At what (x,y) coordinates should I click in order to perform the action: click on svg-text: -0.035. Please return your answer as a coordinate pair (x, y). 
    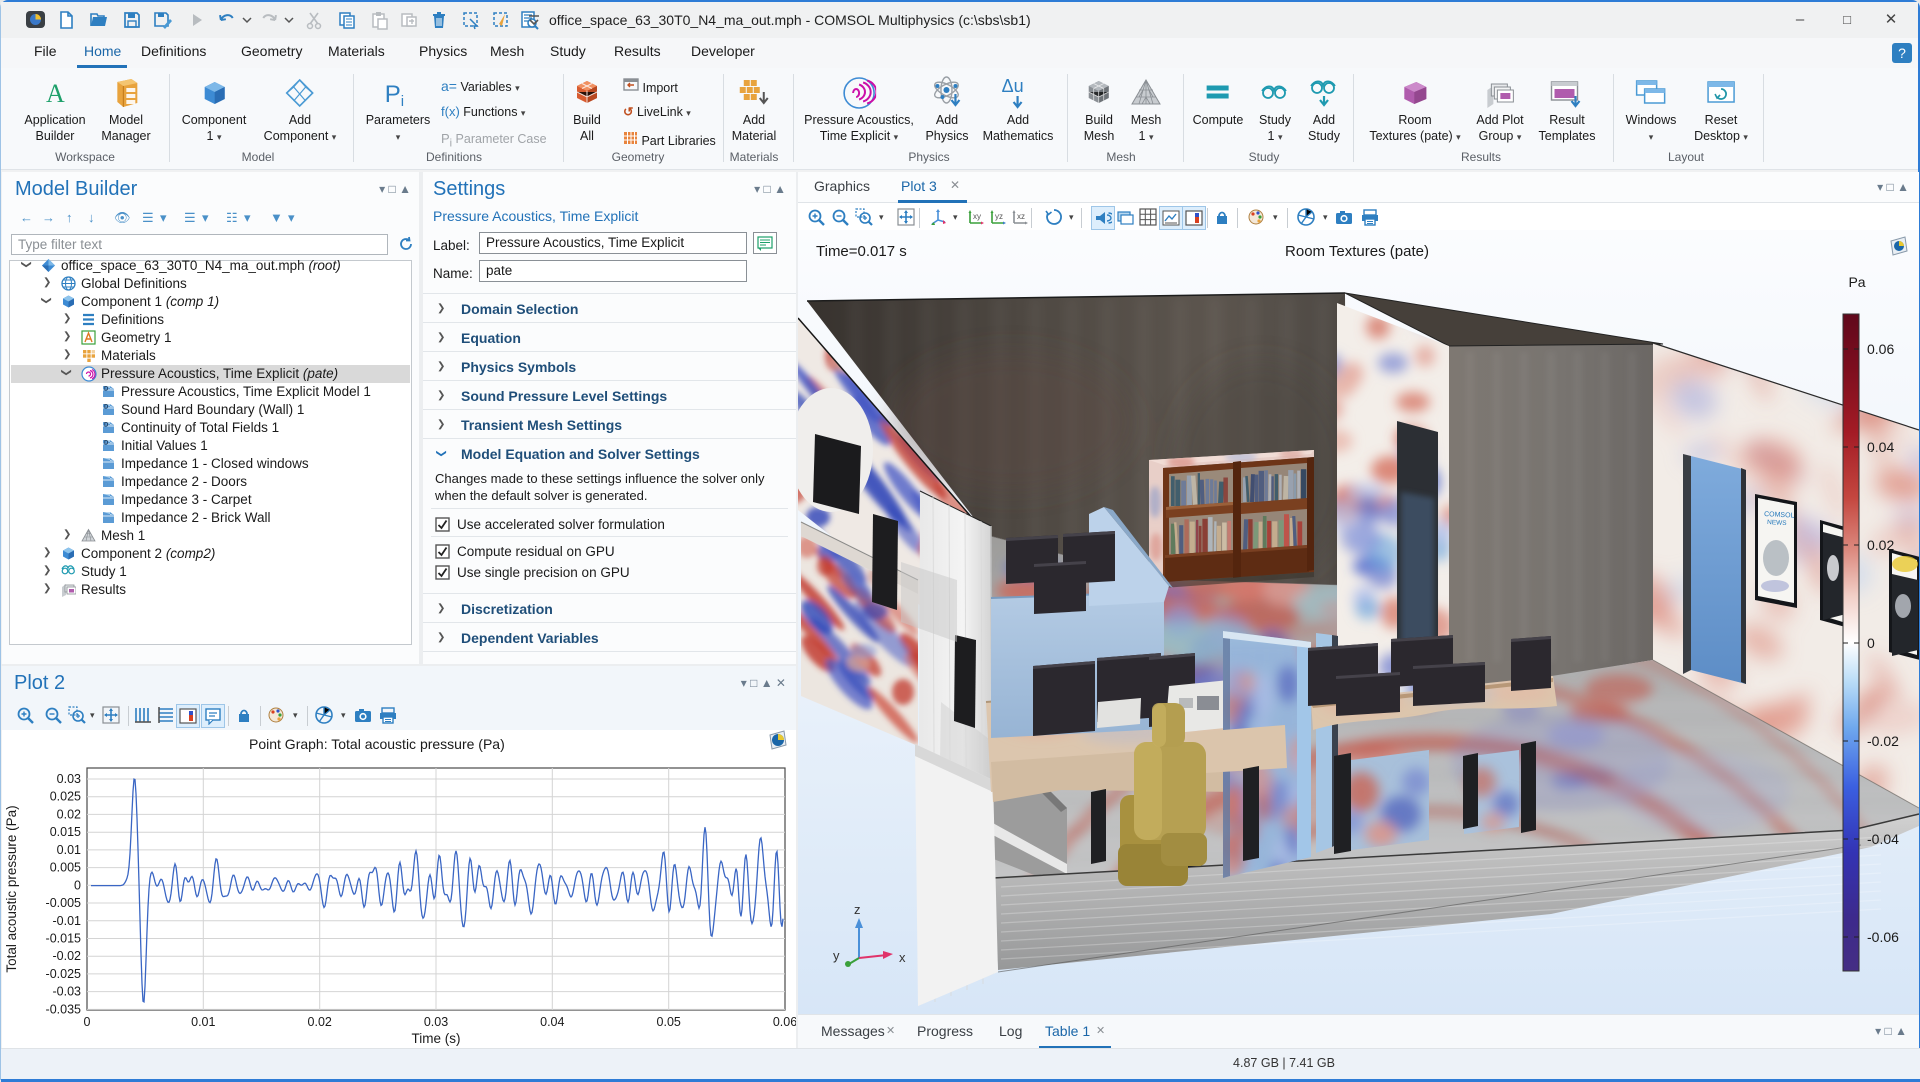
    Looking at the image, I should click on (63, 1009).